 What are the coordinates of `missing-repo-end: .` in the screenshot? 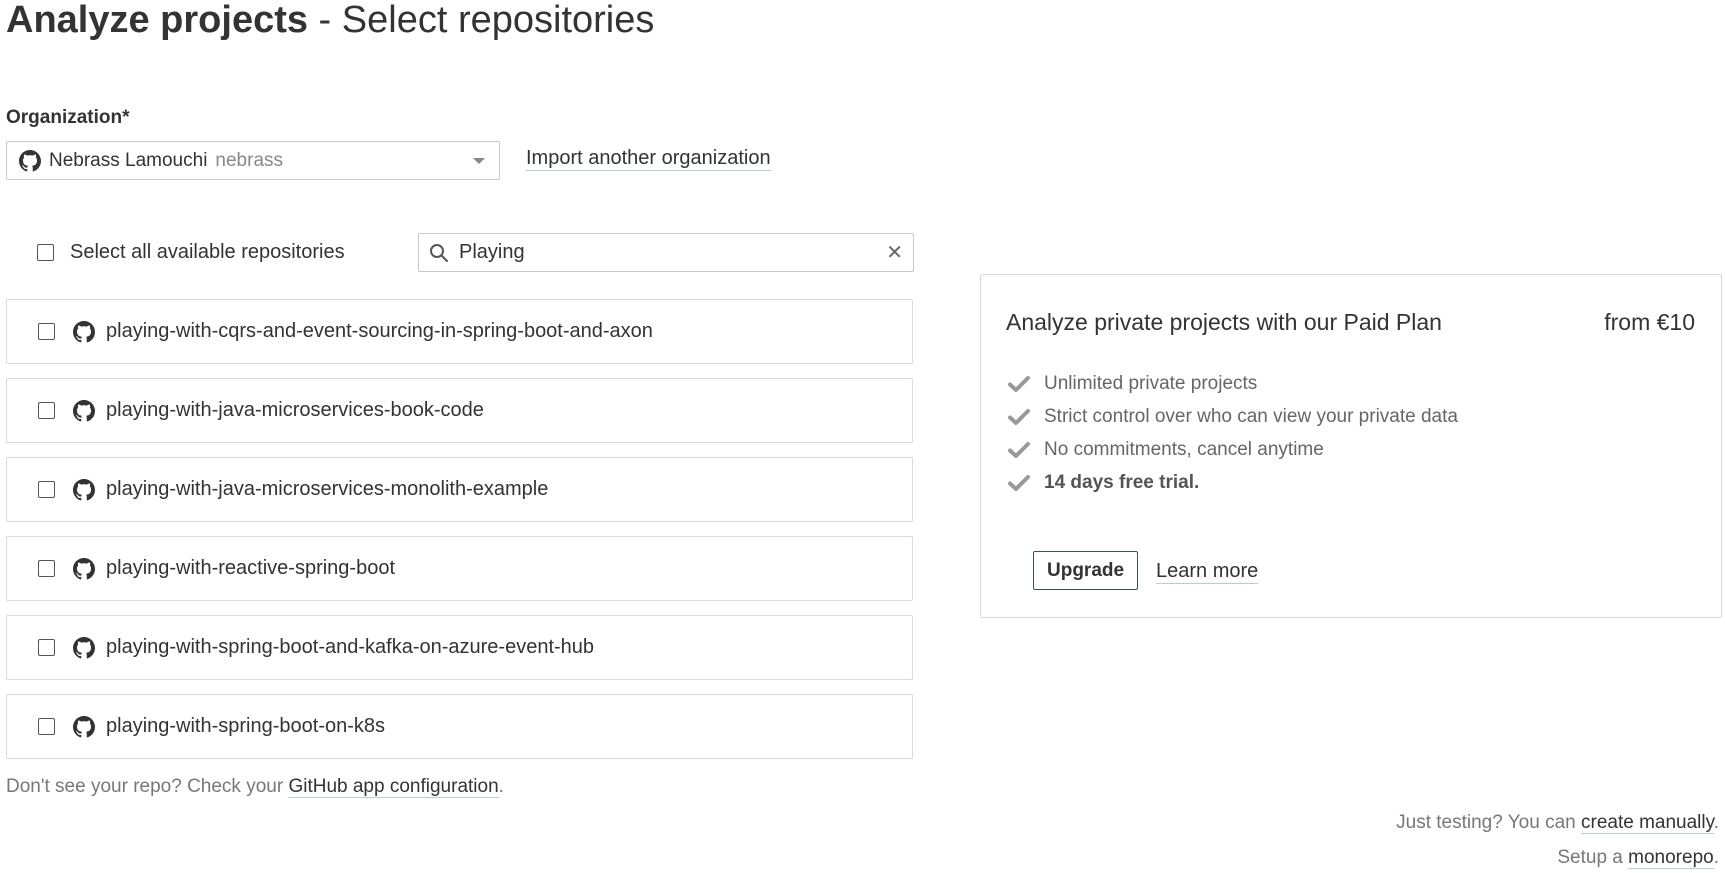 It's located at (501, 786).